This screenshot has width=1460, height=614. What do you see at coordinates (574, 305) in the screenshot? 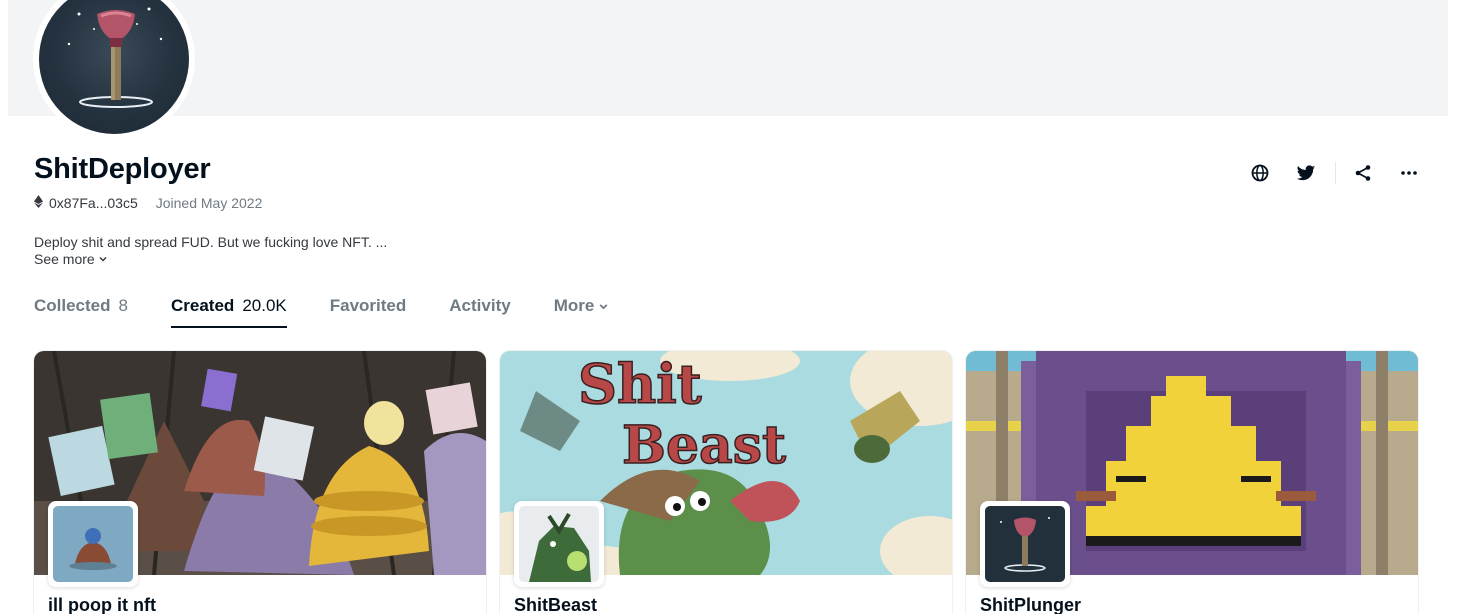
I see `tab-label: More` at bounding box center [574, 305].